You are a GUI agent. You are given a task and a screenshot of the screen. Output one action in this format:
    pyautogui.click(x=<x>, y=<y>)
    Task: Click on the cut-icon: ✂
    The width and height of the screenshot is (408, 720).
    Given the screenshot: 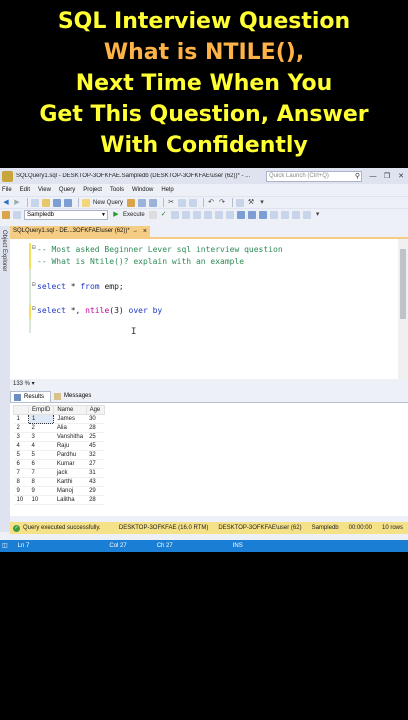 What is the action you would take?
    pyautogui.click(x=171, y=203)
    